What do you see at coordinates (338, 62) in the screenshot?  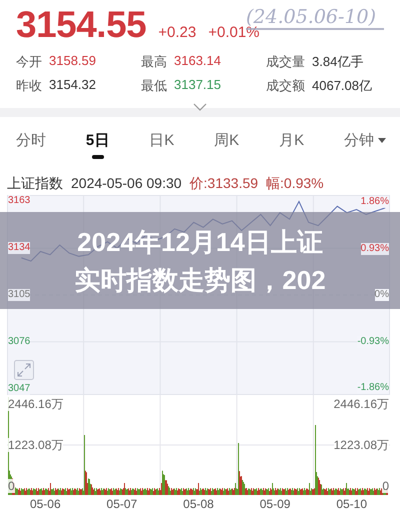 I see `stat-value: 3.84亿手` at bounding box center [338, 62].